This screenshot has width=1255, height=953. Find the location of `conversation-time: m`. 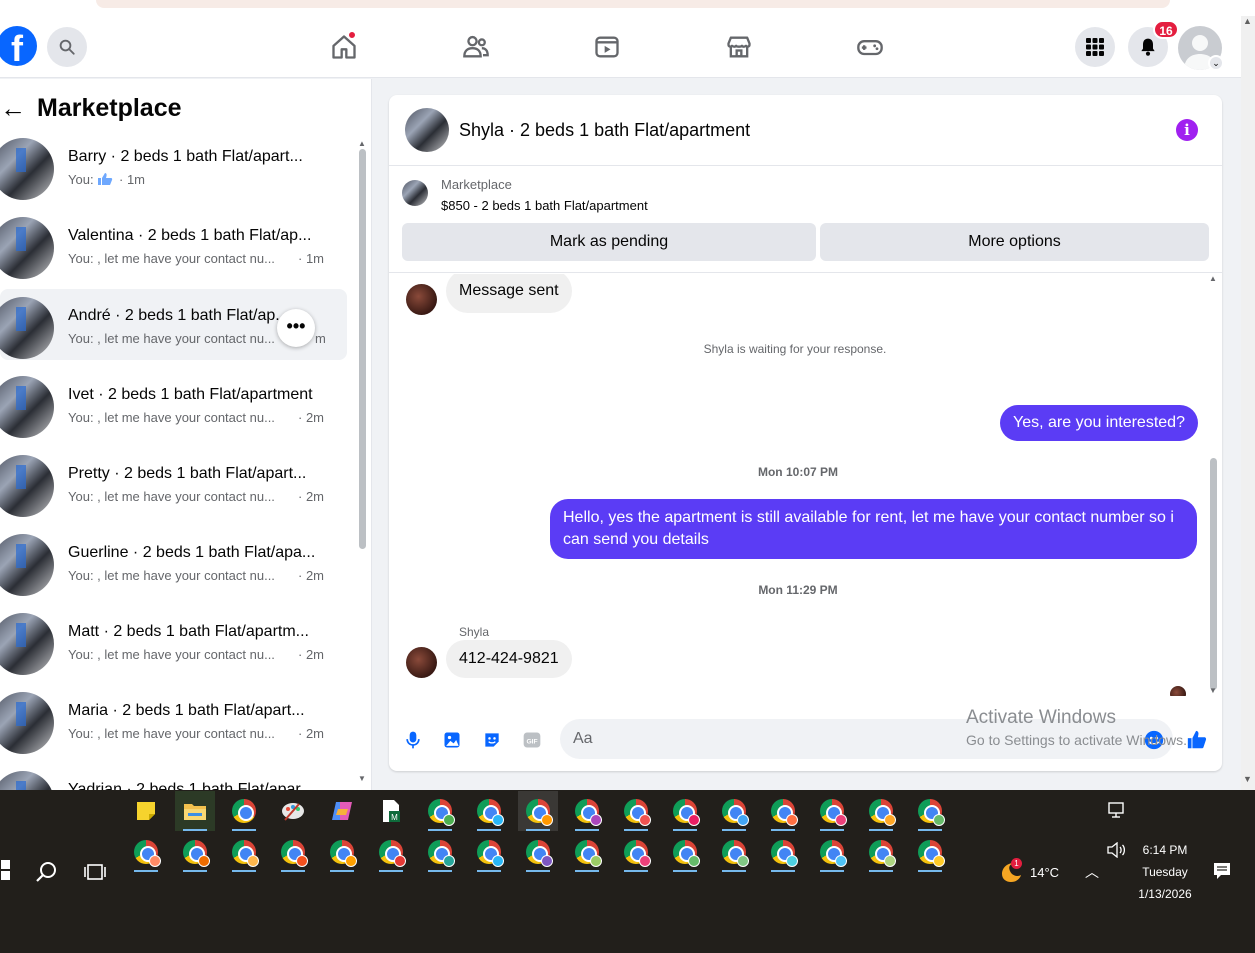

conversation-time: m is located at coordinates (320, 338).